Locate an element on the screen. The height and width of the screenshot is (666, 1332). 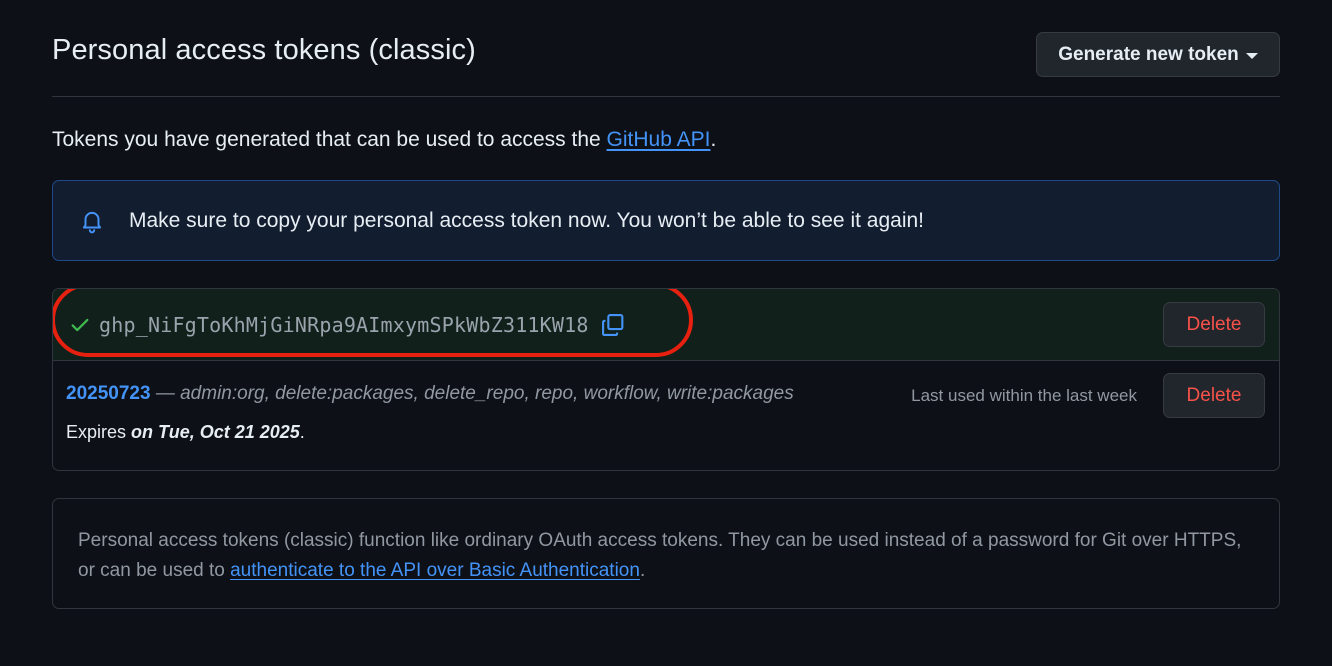
caret-down-icon is located at coordinates (1251, 55).